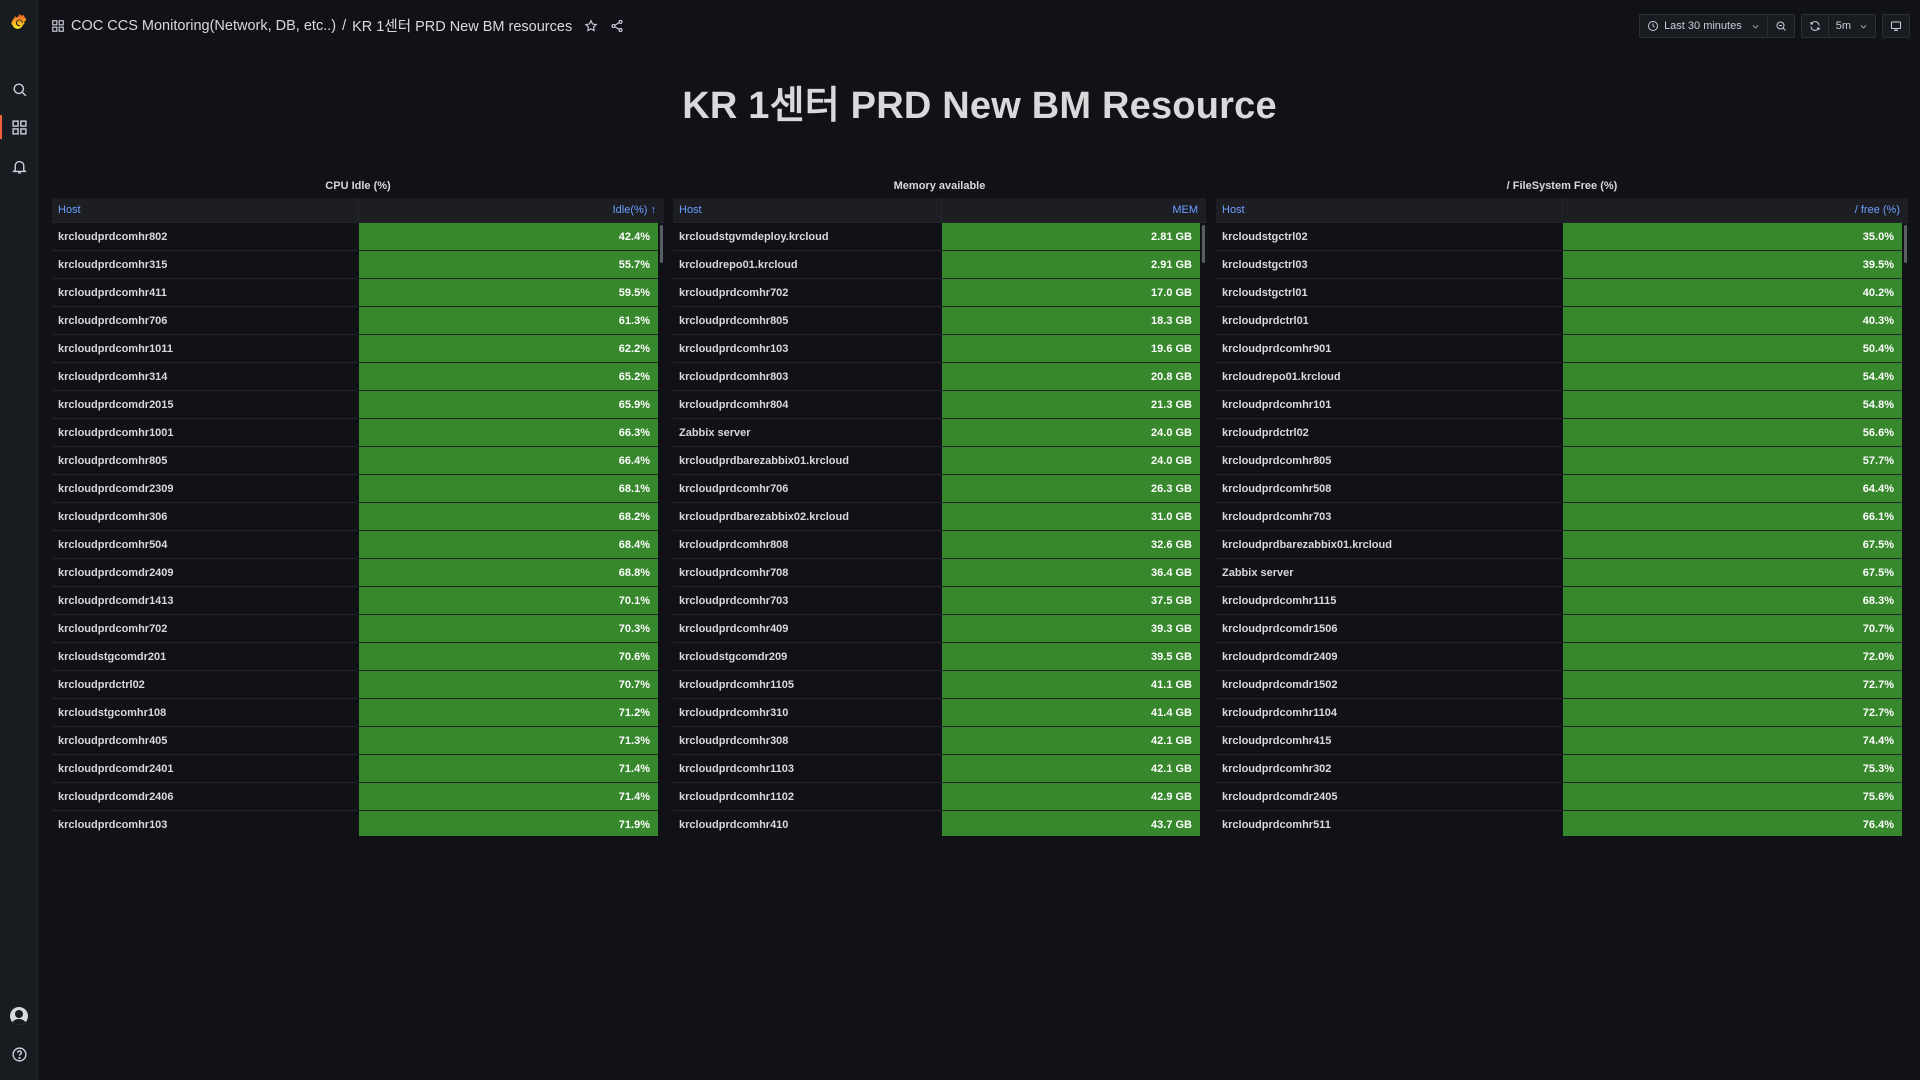 The image size is (1920, 1080). I want to click on cell-host: krcloudprdcomhr306, so click(113, 517).